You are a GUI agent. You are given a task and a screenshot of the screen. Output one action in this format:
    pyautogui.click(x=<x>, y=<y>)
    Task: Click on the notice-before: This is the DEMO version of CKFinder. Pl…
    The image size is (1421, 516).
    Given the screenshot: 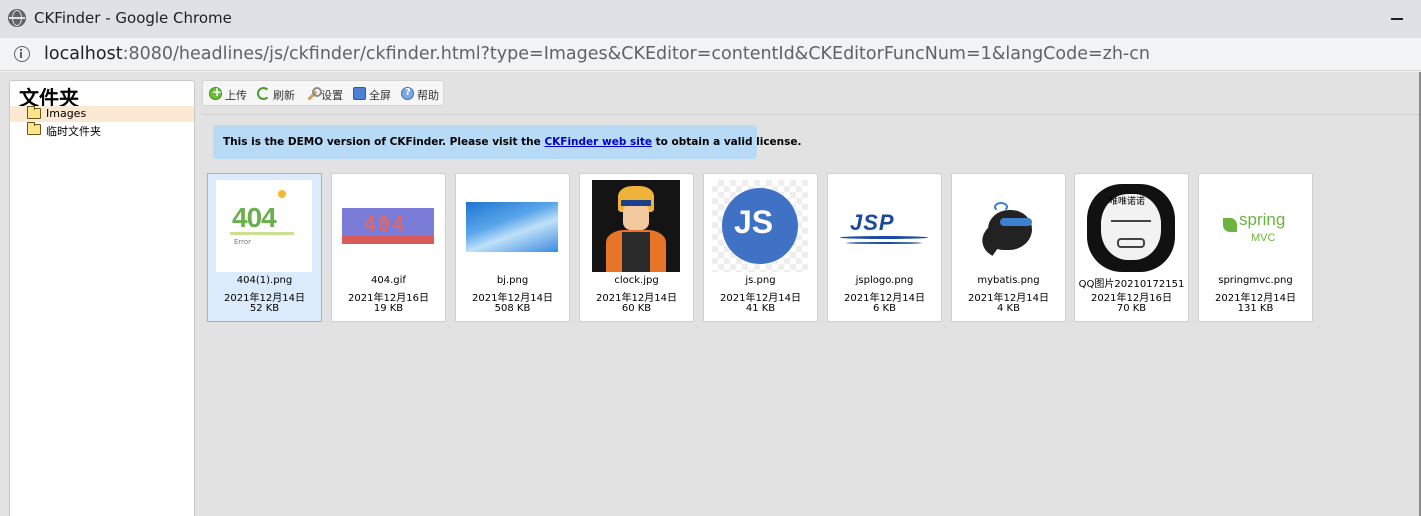 What is the action you would take?
    pyautogui.click(x=384, y=142)
    